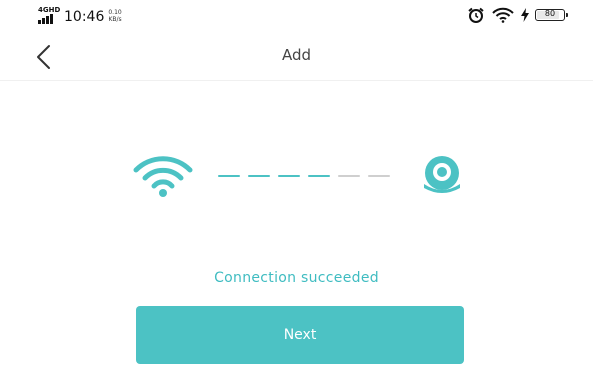 The height and width of the screenshot is (367, 593). Describe the element at coordinates (296, 15) in the screenshot. I see `status-bar: 4GHD 10:46 0.10 KB/s 80` at that location.